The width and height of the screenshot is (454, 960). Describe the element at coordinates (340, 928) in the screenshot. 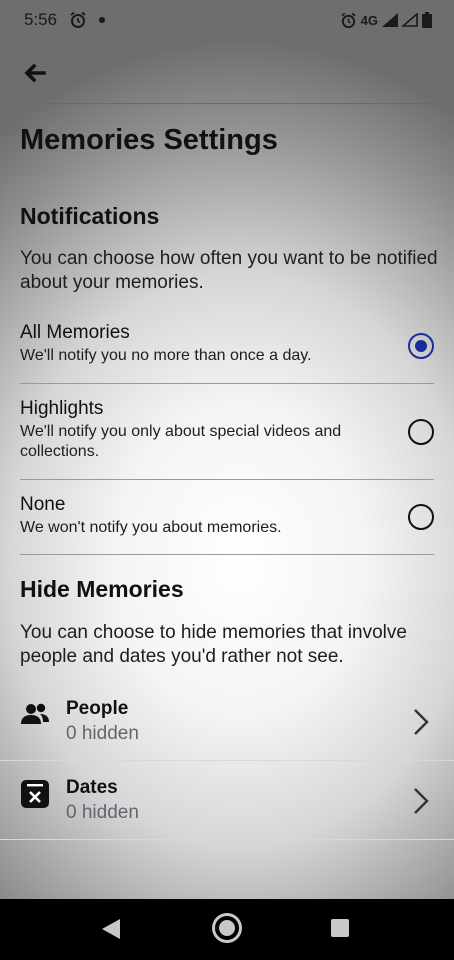

I see `nav-recents-icon` at that location.